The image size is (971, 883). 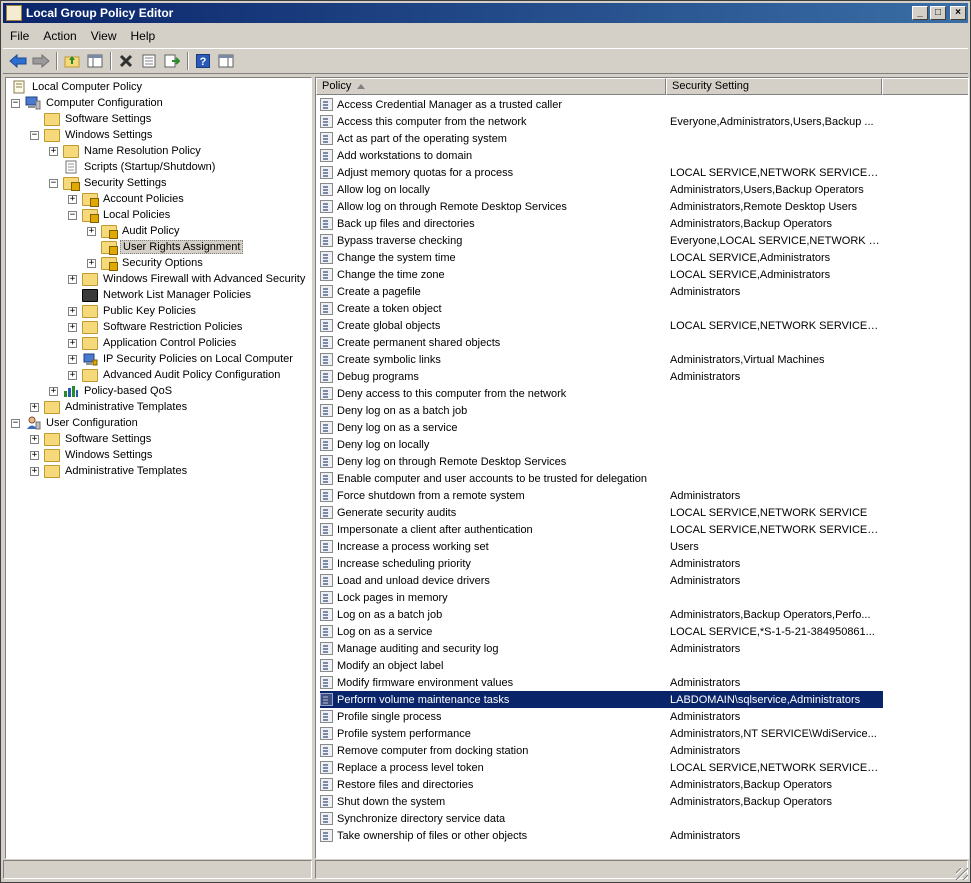 What do you see at coordinates (204, 279) in the screenshot?
I see `tree-node-label: Windows Firewall with Advanced Security` at bounding box center [204, 279].